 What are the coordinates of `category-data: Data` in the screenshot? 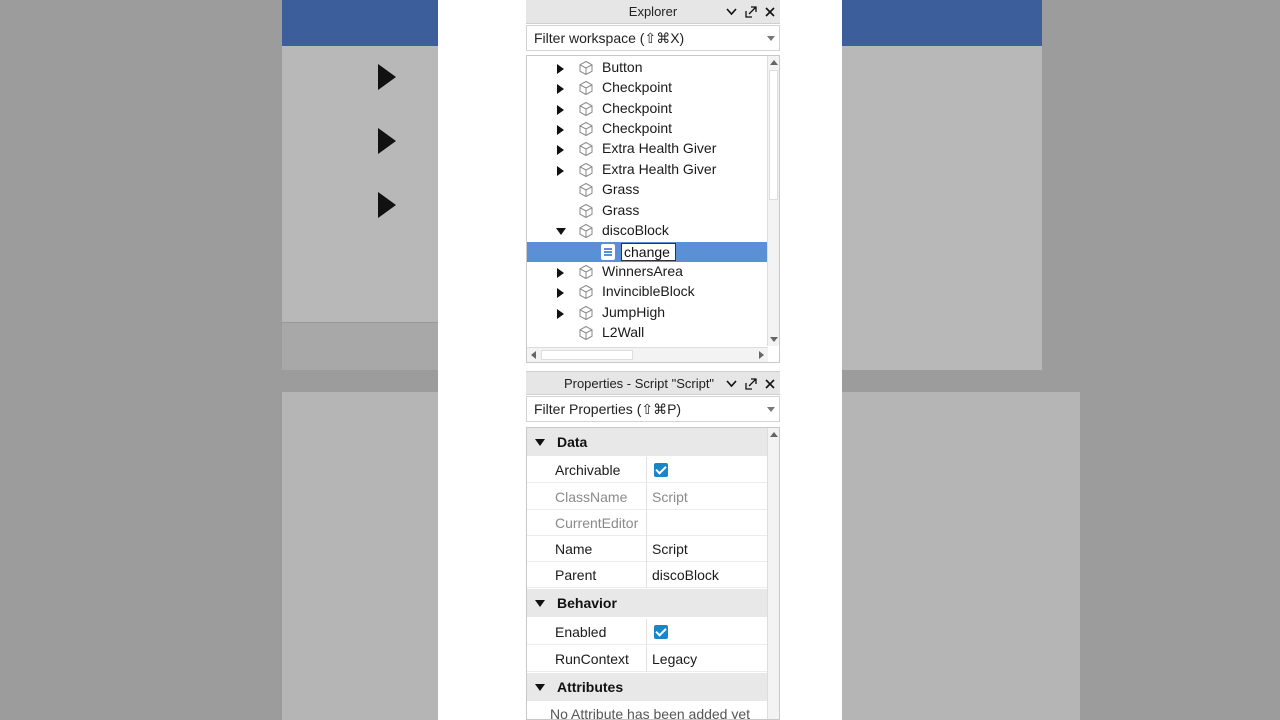 It's located at (647, 442).